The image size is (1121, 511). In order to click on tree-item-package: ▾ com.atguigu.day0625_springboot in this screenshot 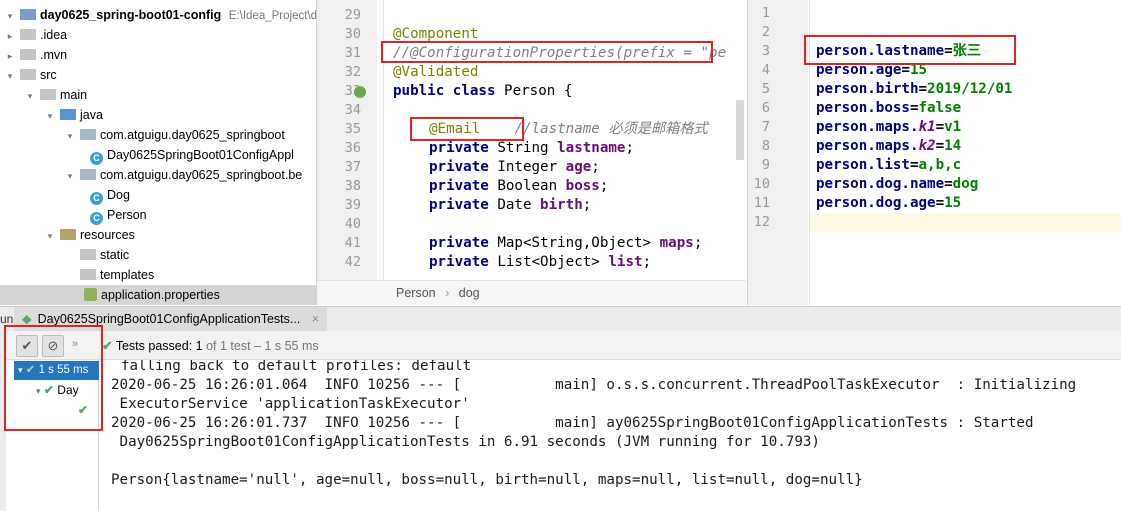, I will do `click(174, 135)`.